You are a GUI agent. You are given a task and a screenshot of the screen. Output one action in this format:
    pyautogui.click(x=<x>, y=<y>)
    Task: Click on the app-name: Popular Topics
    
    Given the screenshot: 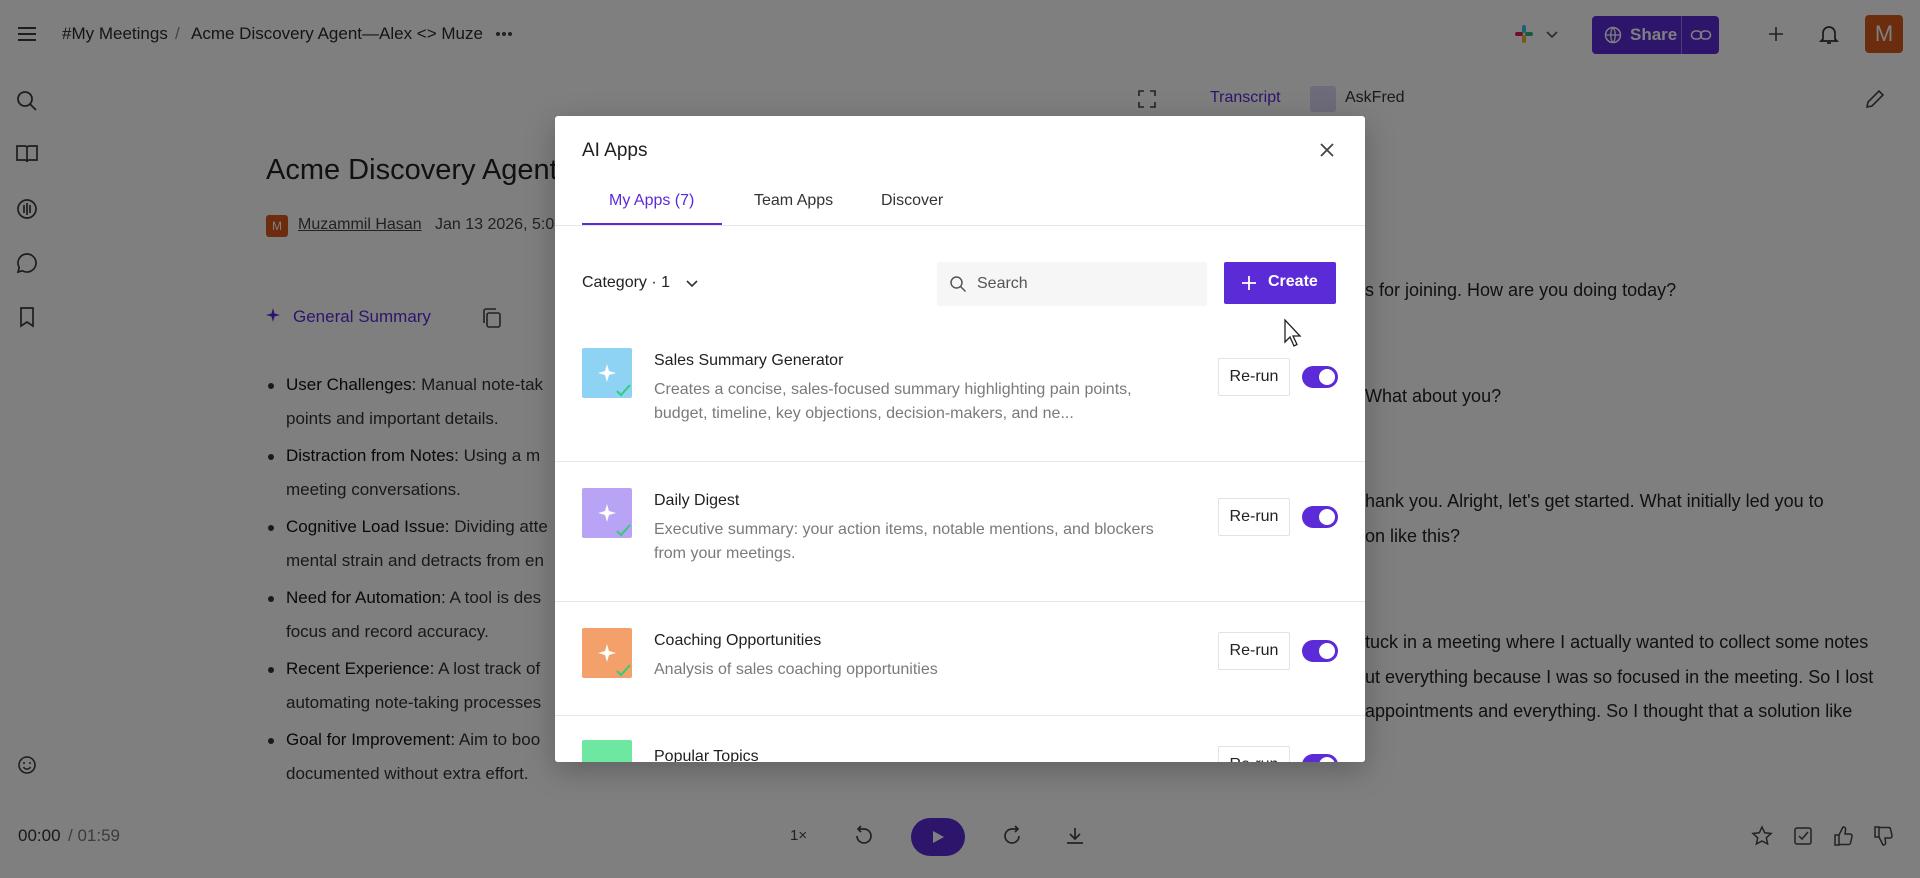 What is the action you would take?
    pyautogui.click(x=706, y=755)
    